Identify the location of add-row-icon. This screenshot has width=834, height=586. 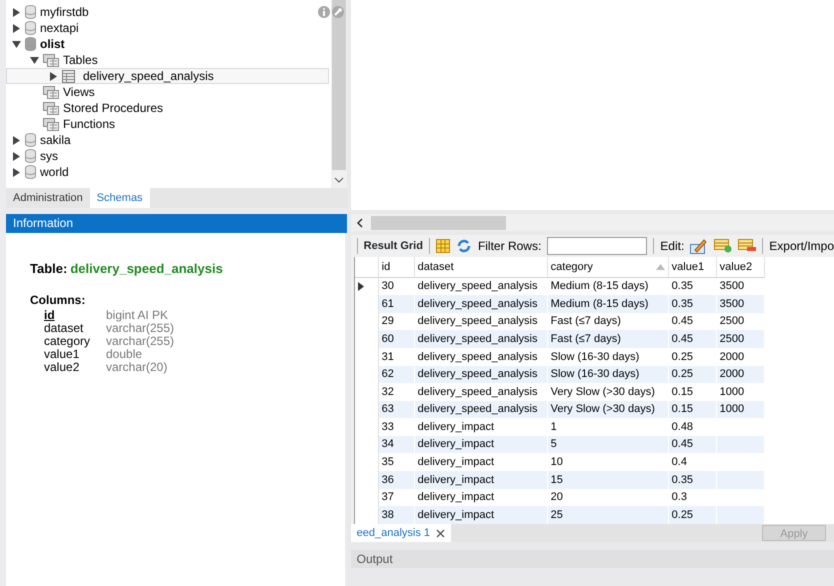
(723, 246).